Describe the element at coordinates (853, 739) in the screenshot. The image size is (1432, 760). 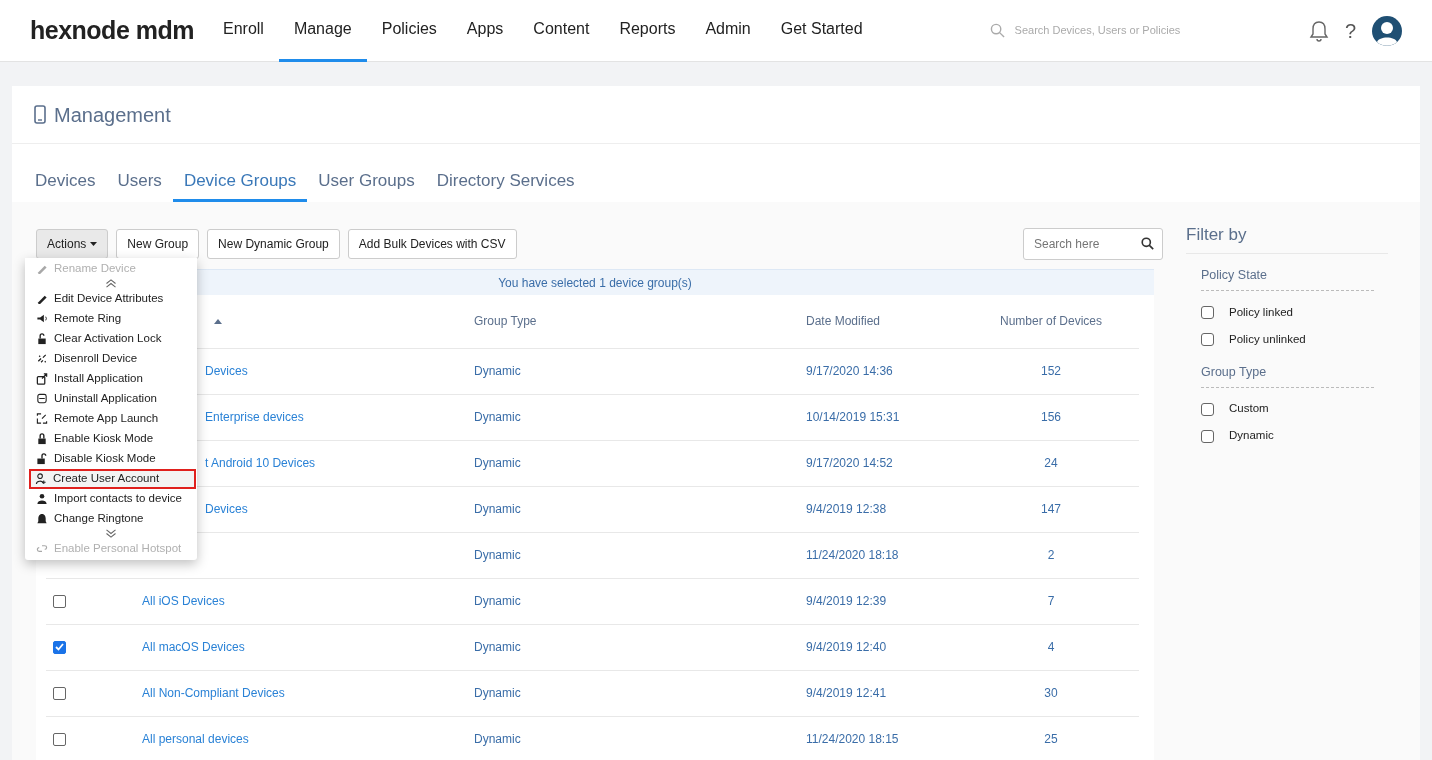
I see `table-cell-text: 11/24/2020 18:15` at that location.